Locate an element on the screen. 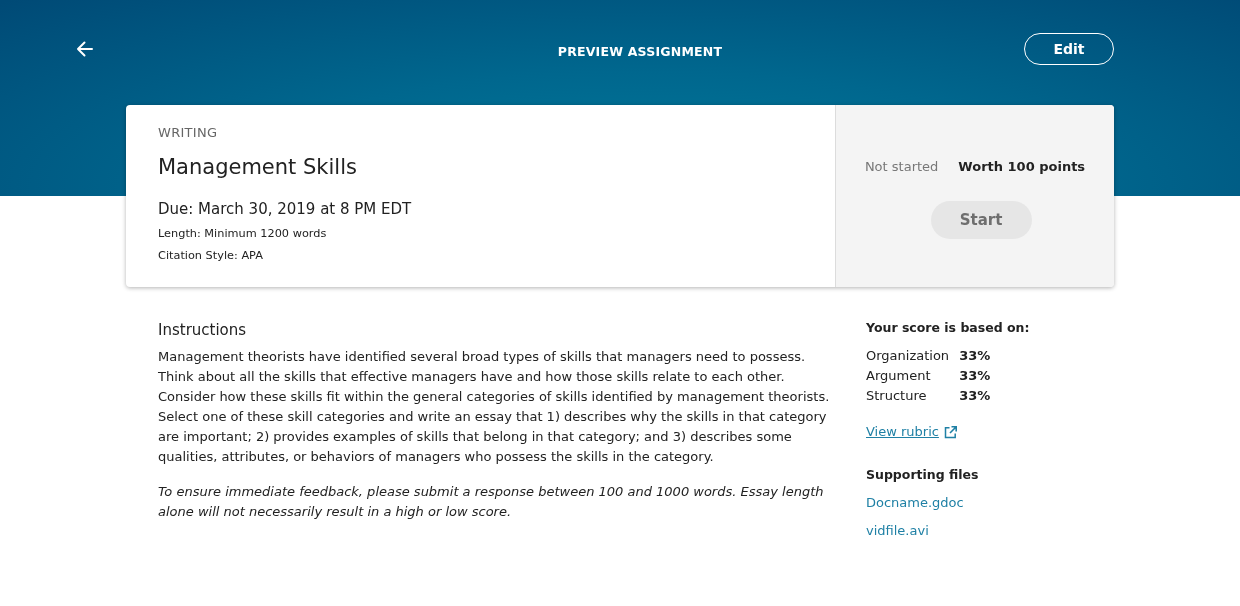 Image resolution: width=1240 pixels, height=606 pixels. category-label: WRITING is located at coordinates (188, 133).